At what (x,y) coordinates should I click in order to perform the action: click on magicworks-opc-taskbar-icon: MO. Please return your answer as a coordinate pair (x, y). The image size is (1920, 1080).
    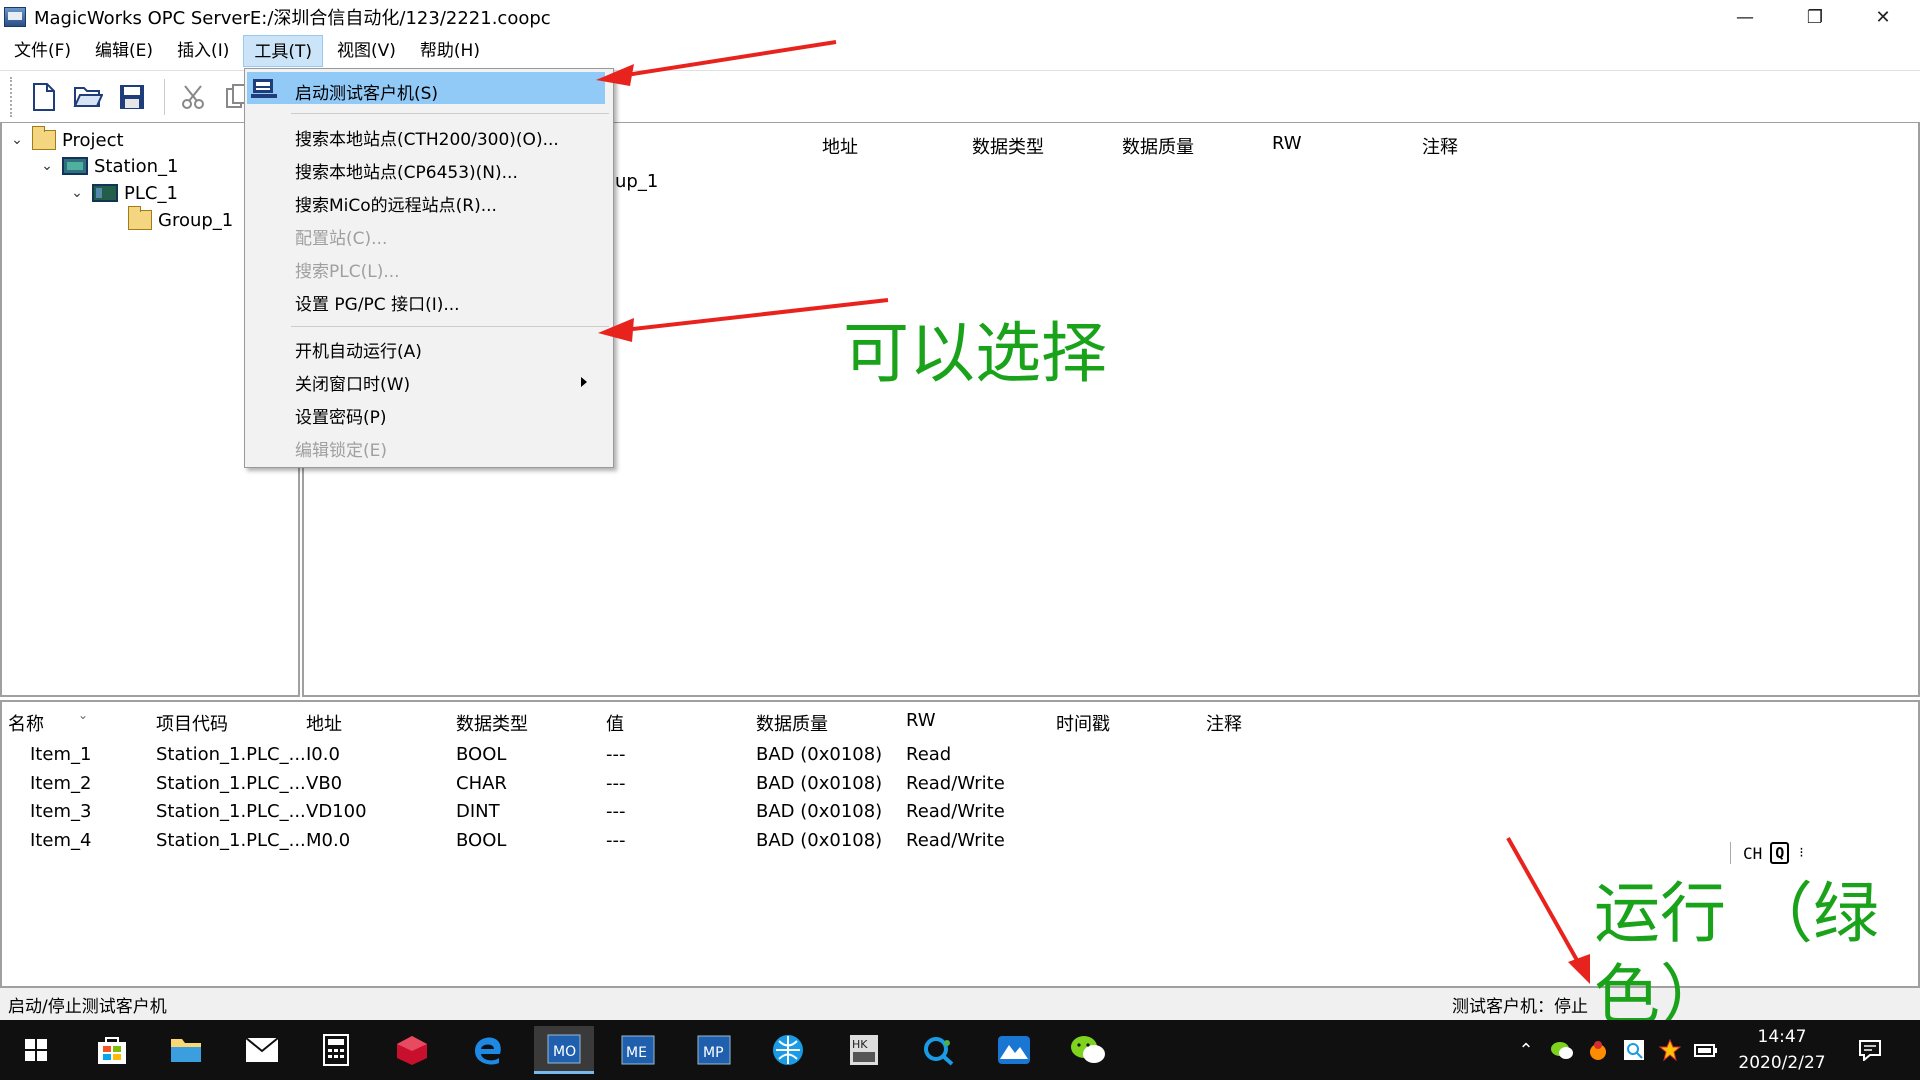
    Looking at the image, I should click on (564, 1050).